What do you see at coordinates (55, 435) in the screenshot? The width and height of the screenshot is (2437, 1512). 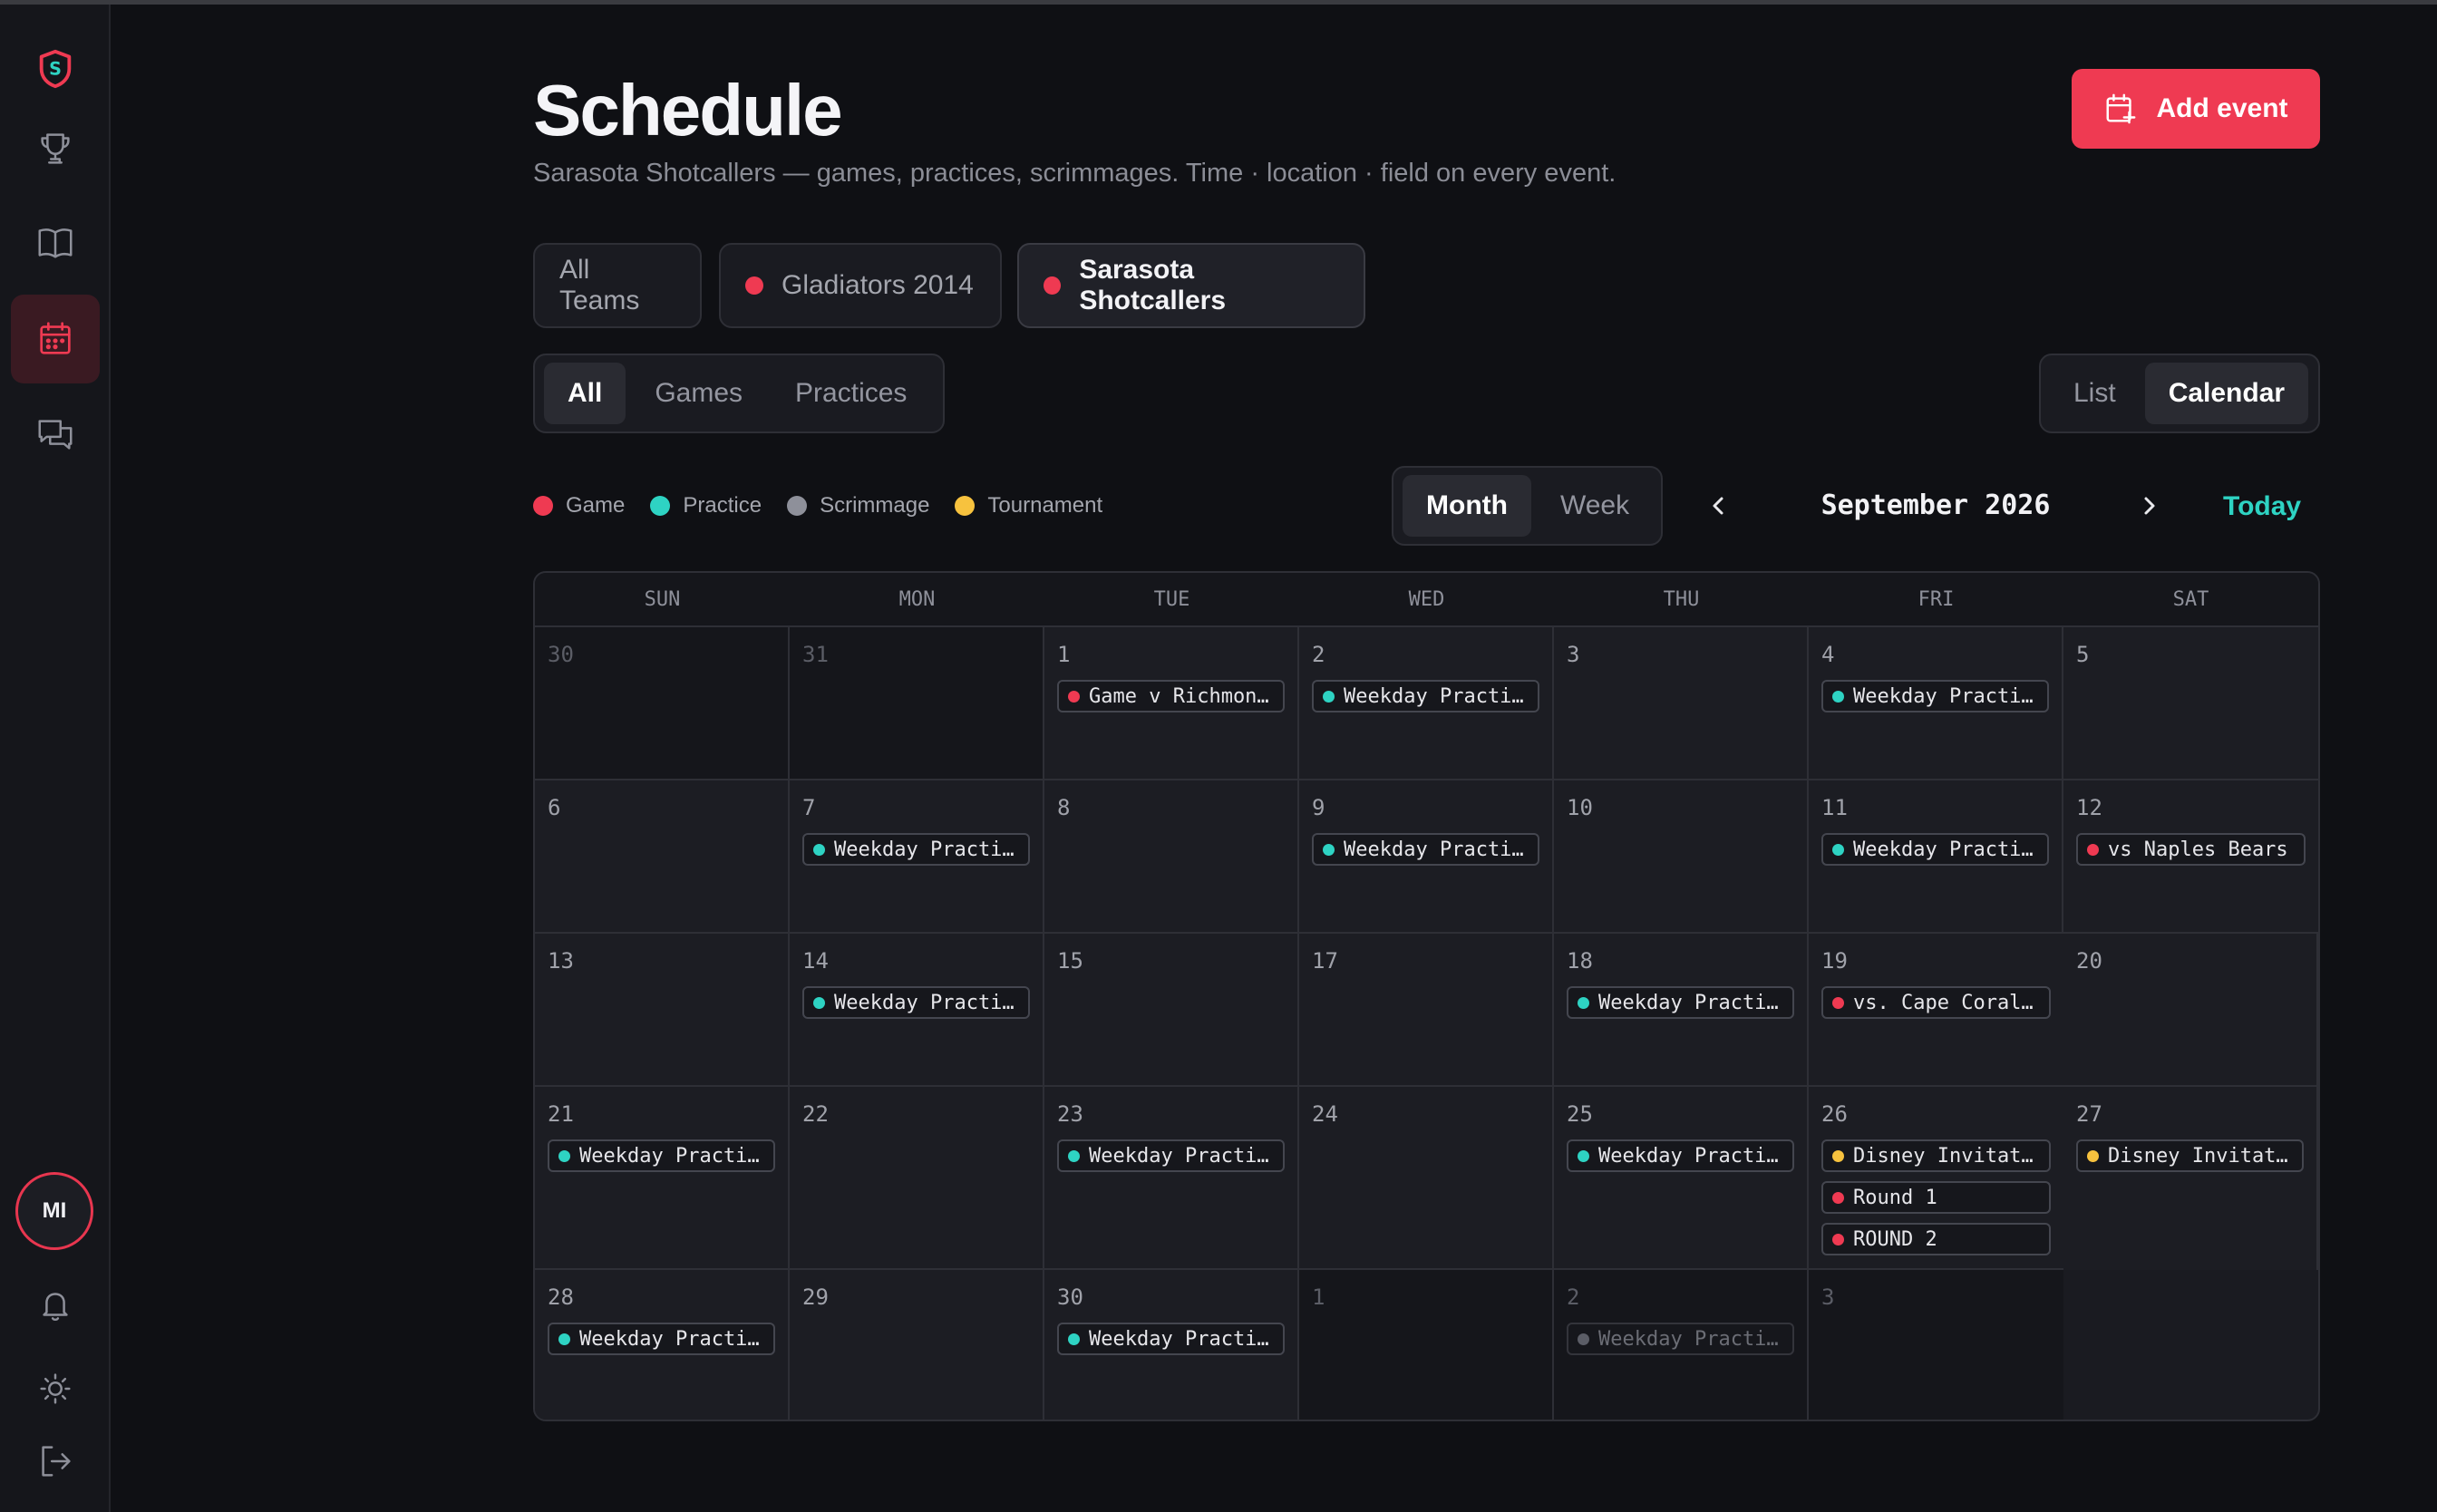 I see `sidebar-item-messages` at bounding box center [55, 435].